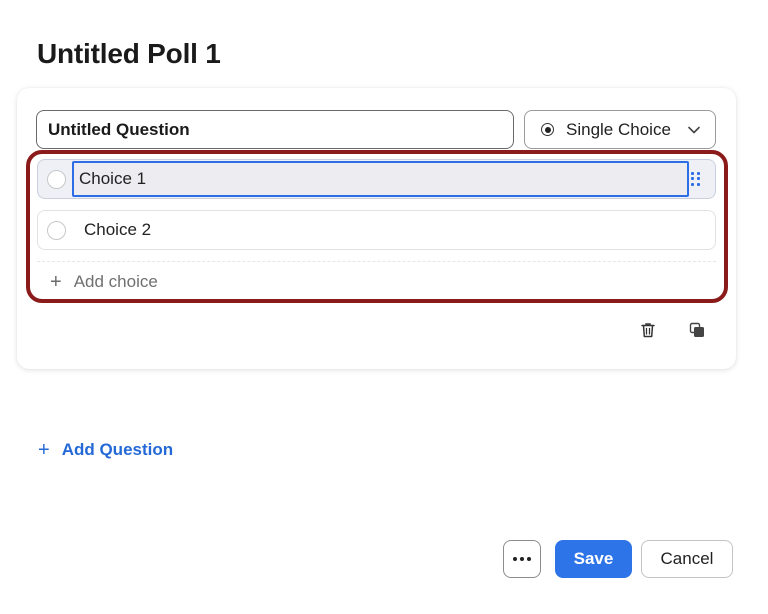 Image resolution: width=768 pixels, height=614 pixels. What do you see at coordinates (696, 179) in the screenshot?
I see `drag-handle-icon` at bounding box center [696, 179].